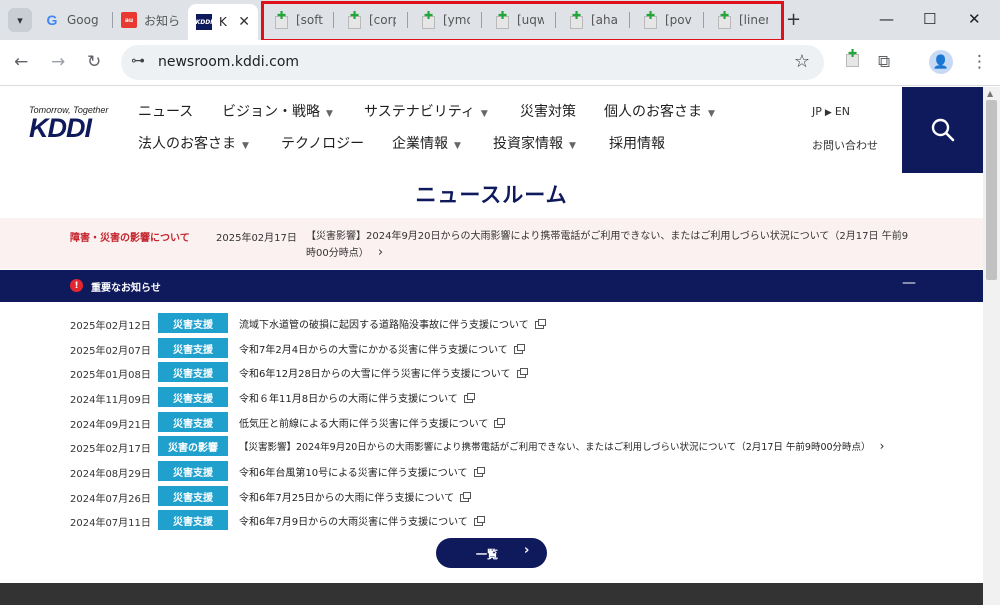  Describe the element at coordinates (372, 422) in the screenshot. I see `news-title-link: 低気圧と前線による大雨に伴う災害に伴う支援について` at that location.